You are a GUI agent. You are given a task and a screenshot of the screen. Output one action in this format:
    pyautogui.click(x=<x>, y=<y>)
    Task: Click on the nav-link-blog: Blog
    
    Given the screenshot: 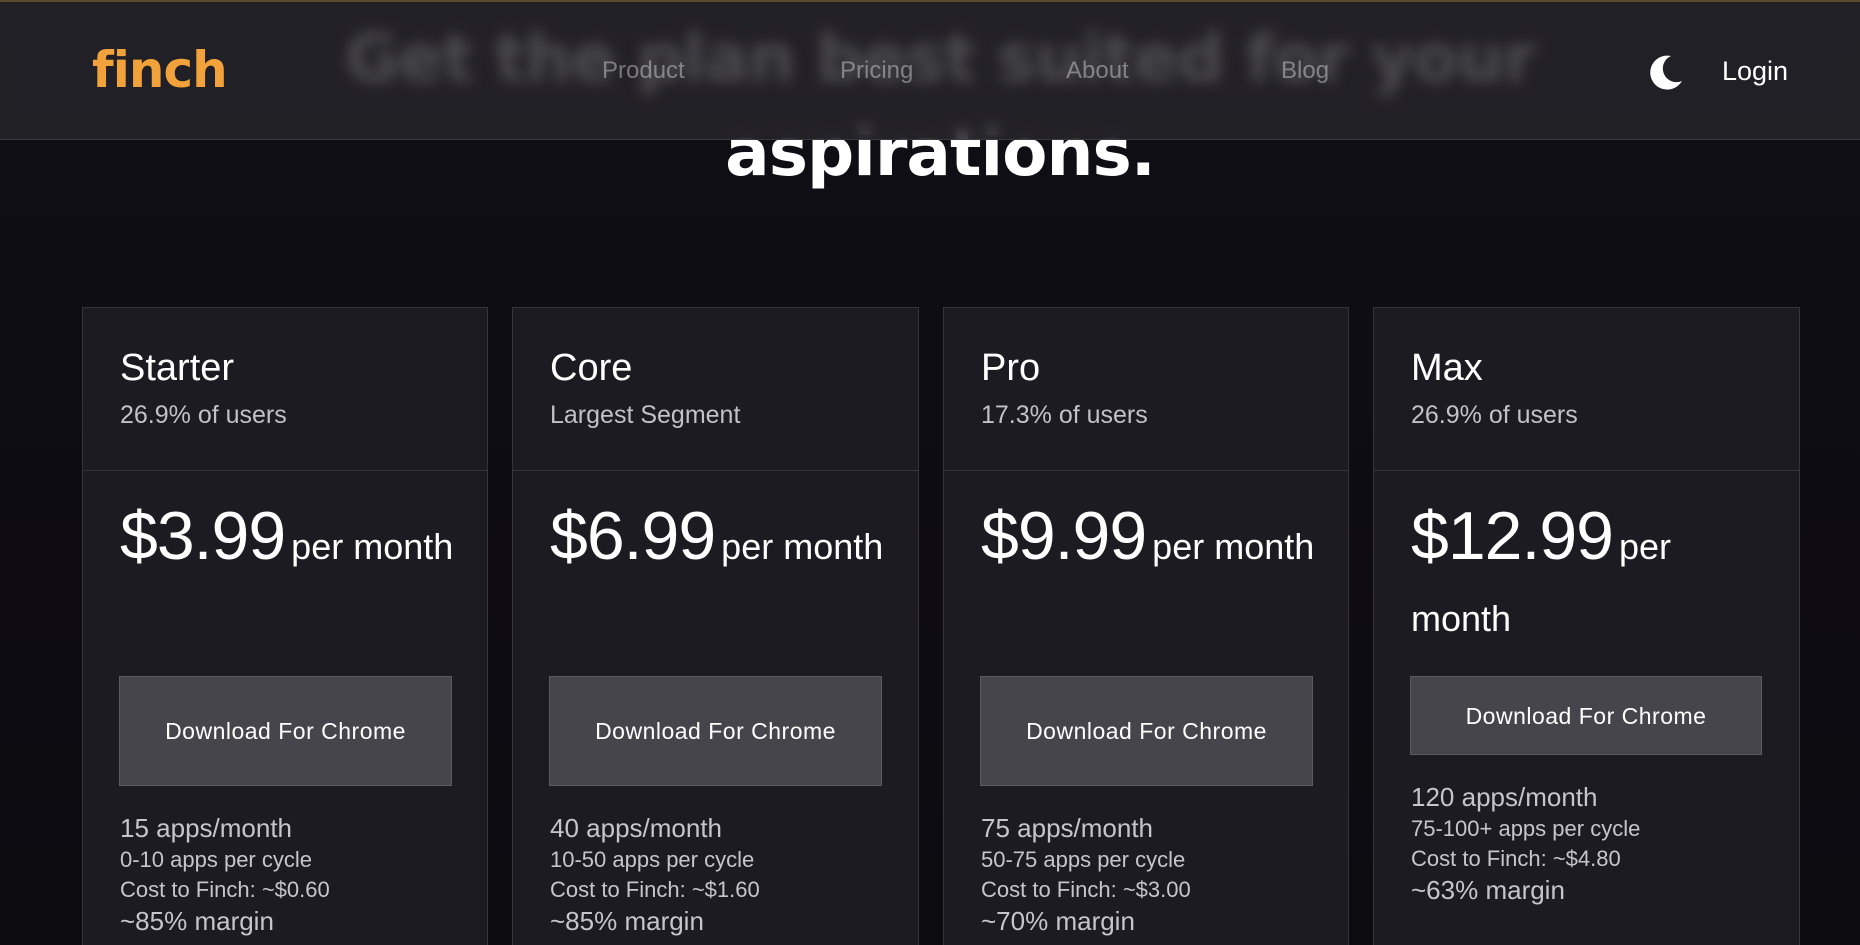 What is the action you would take?
    pyautogui.click(x=1305, y=71)
    